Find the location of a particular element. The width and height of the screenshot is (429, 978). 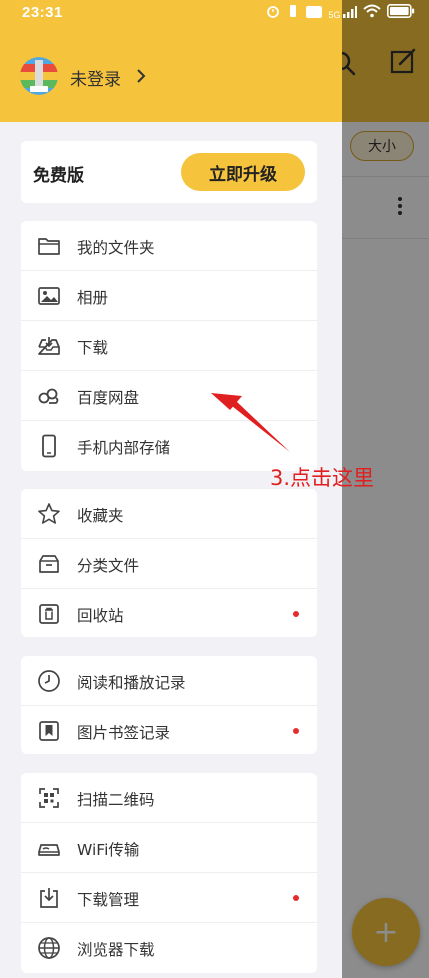

menu-item-label: 百度网盘 is located at coordinates (108, 398).